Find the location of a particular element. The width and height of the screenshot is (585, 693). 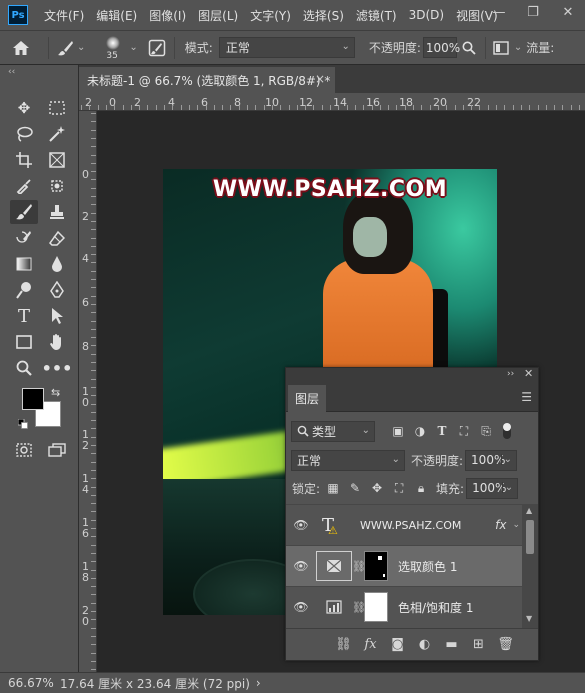

lasso-tool-icon is located at coordinates (24, 134).